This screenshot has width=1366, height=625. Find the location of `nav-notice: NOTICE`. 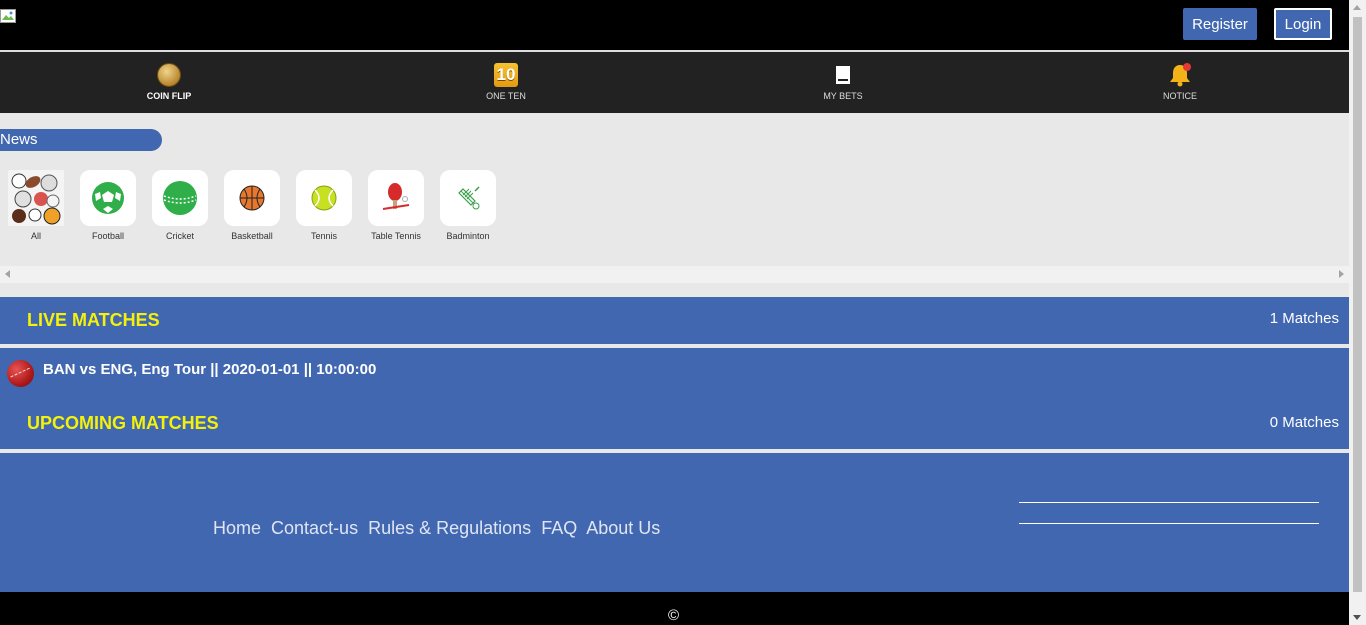

nav-notice: NOTICE is located at coordinates (1180, 82).